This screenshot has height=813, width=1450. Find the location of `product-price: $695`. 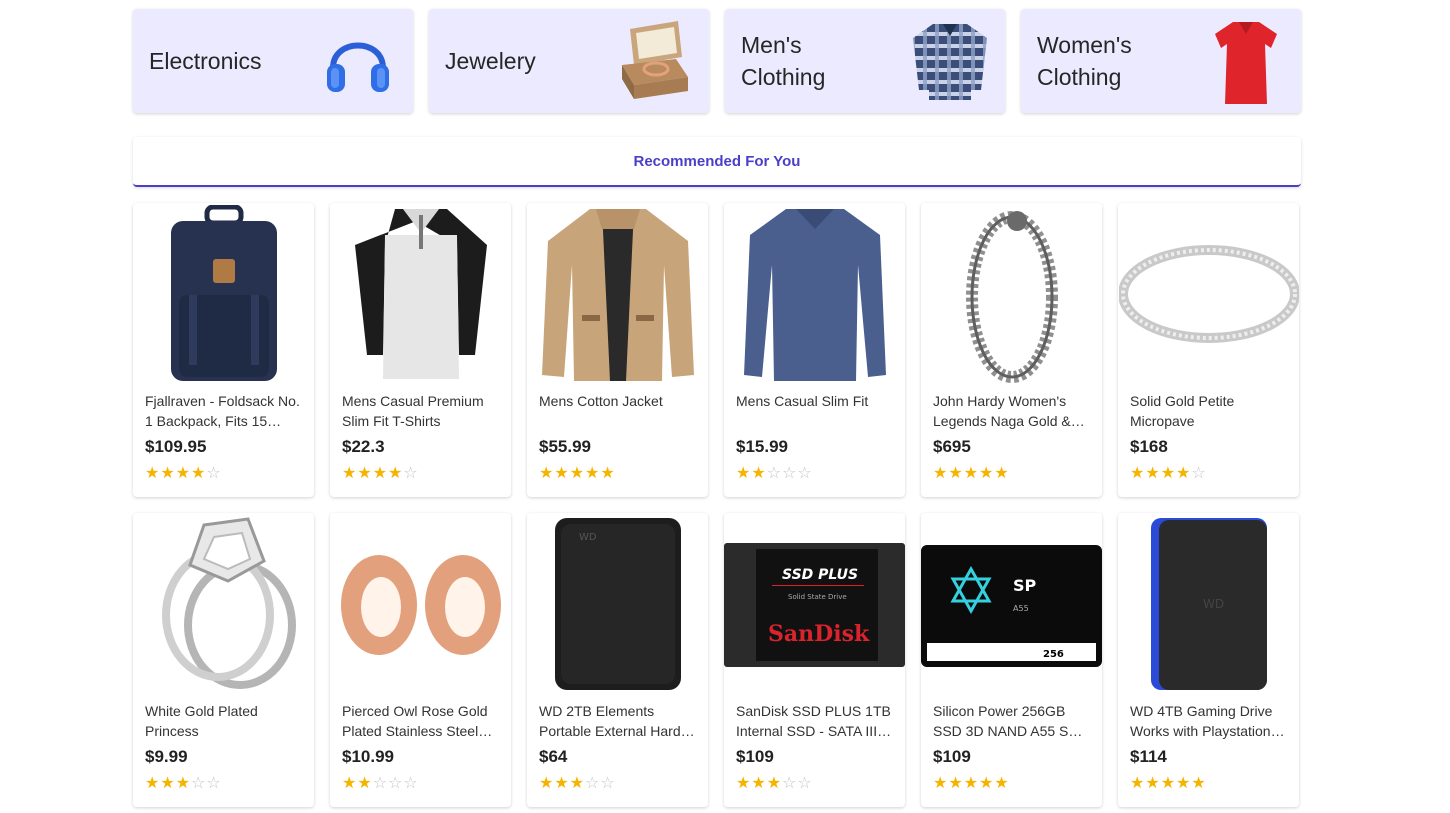

product-price: $695 is located at coordinates (952, 446).